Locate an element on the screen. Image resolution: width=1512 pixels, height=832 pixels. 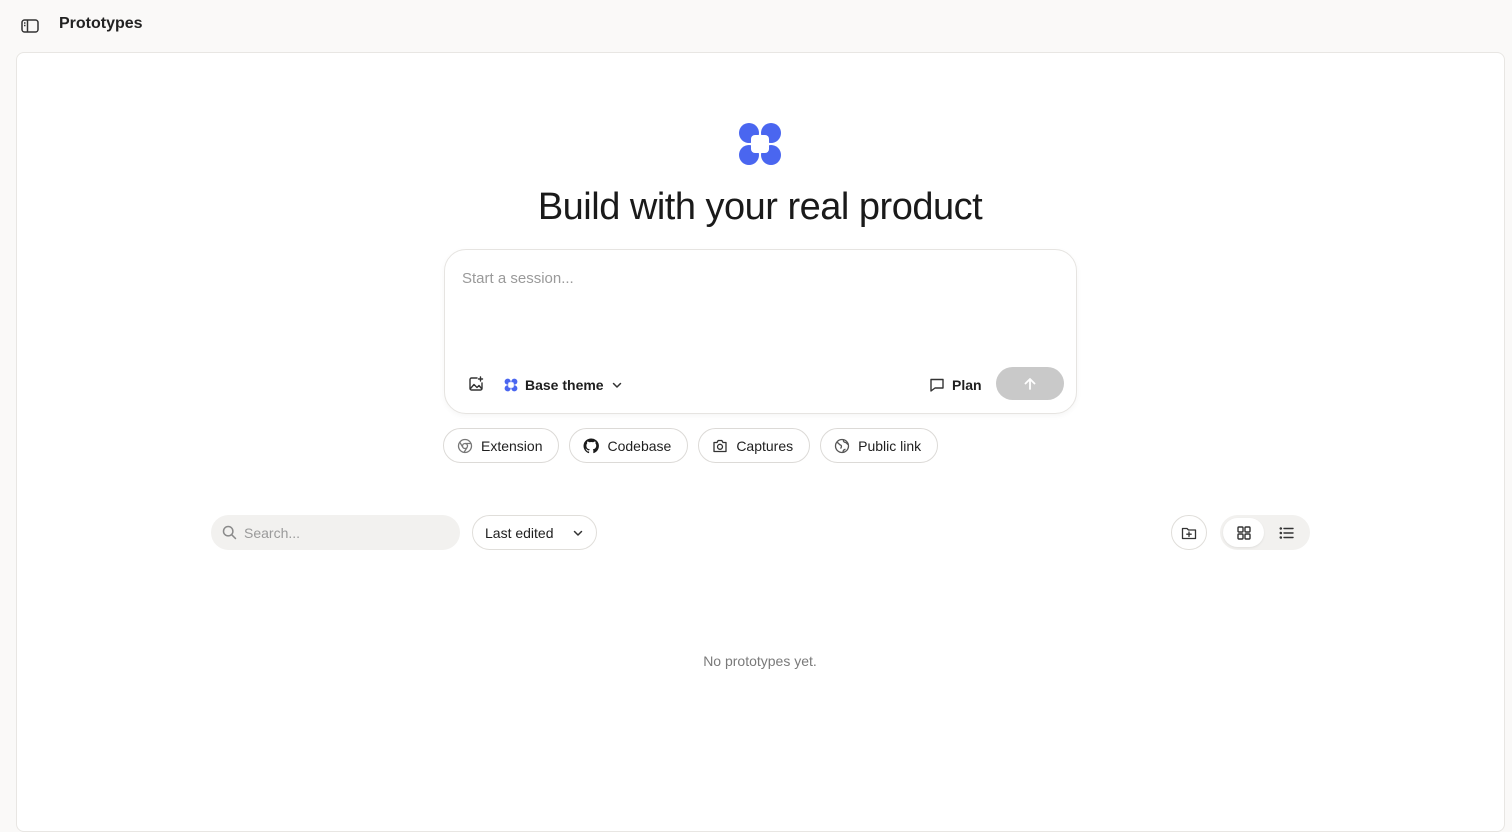
camera-icon is located at coordinates (720, 445).